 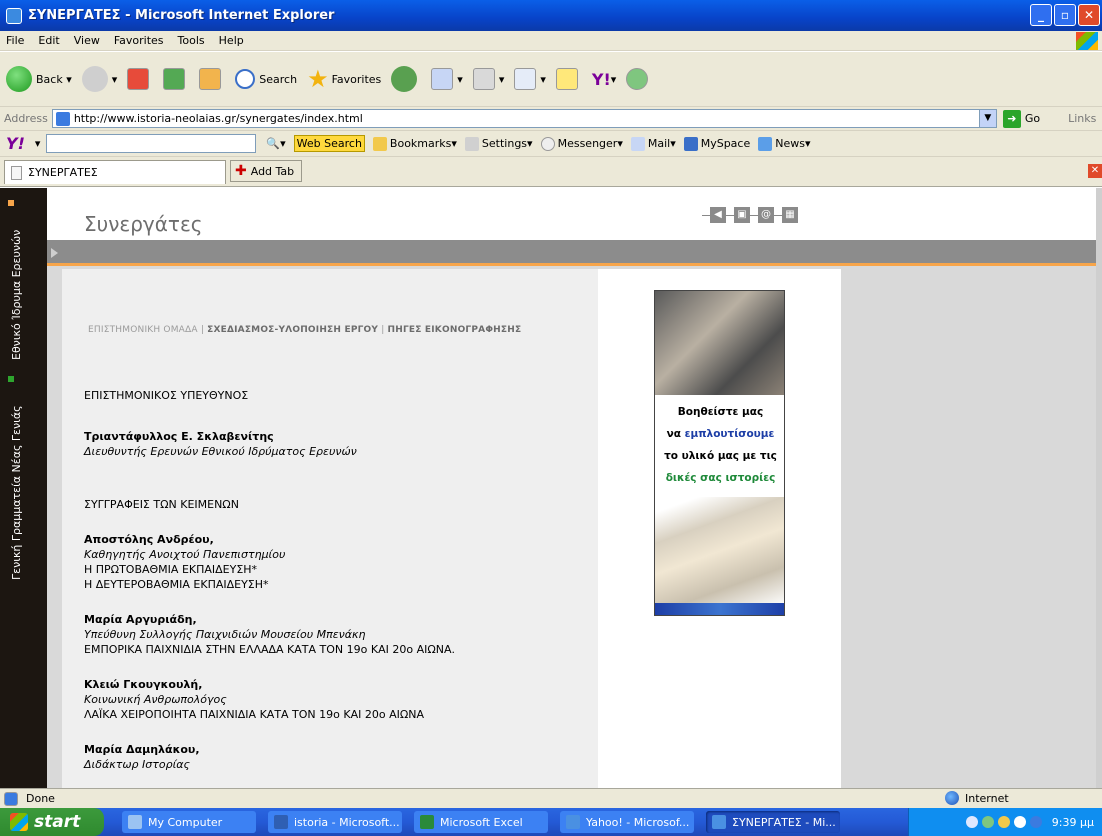 I want to click on start-button: start, so click(x=52, y=822).